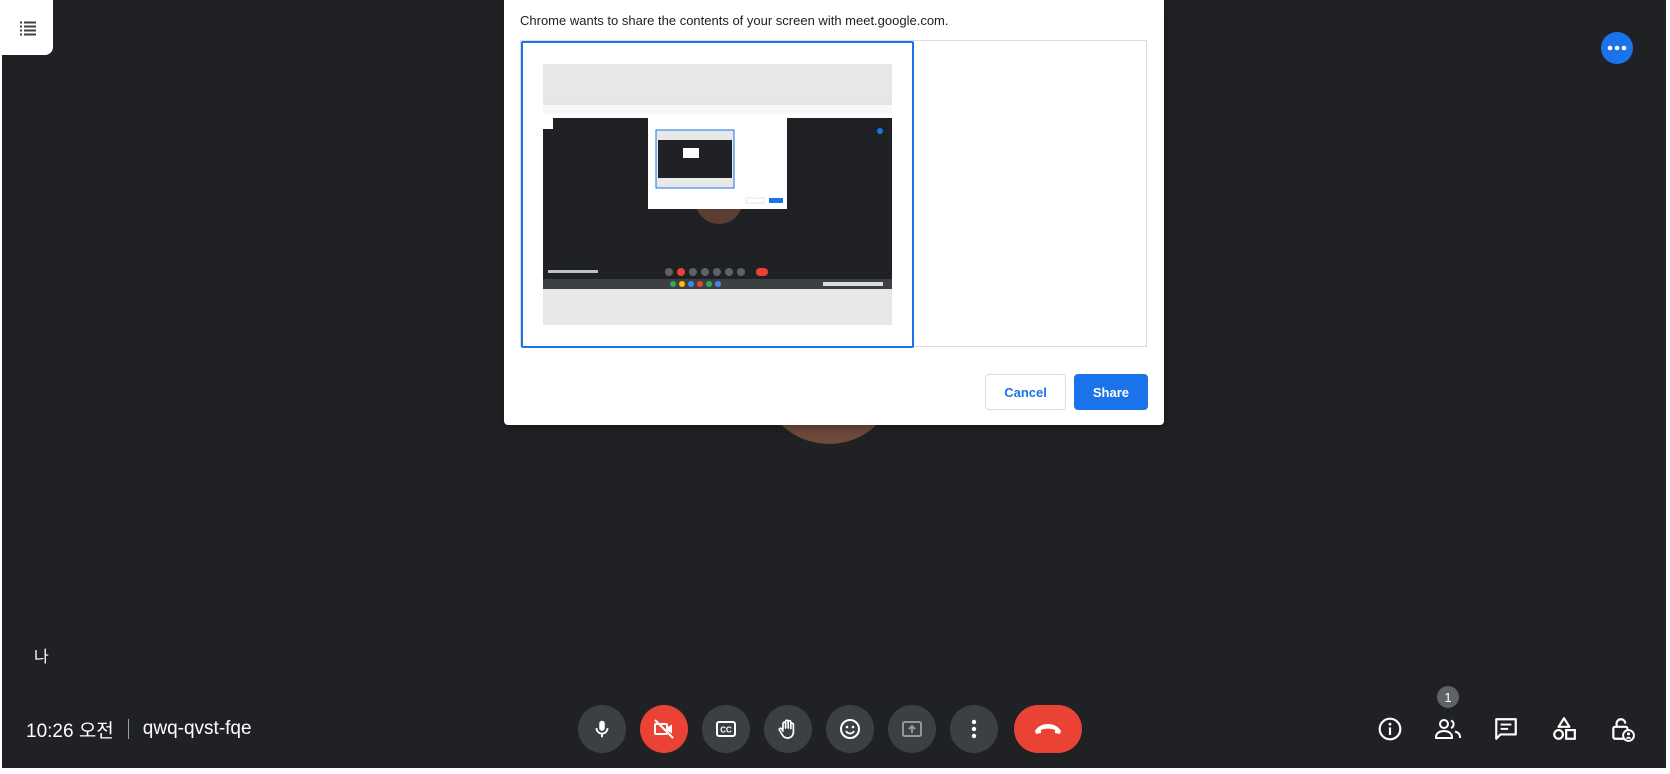 The width and height of the screenshot is (1670, 774). I want to click on screen-thumbnail, so click(717, 194).